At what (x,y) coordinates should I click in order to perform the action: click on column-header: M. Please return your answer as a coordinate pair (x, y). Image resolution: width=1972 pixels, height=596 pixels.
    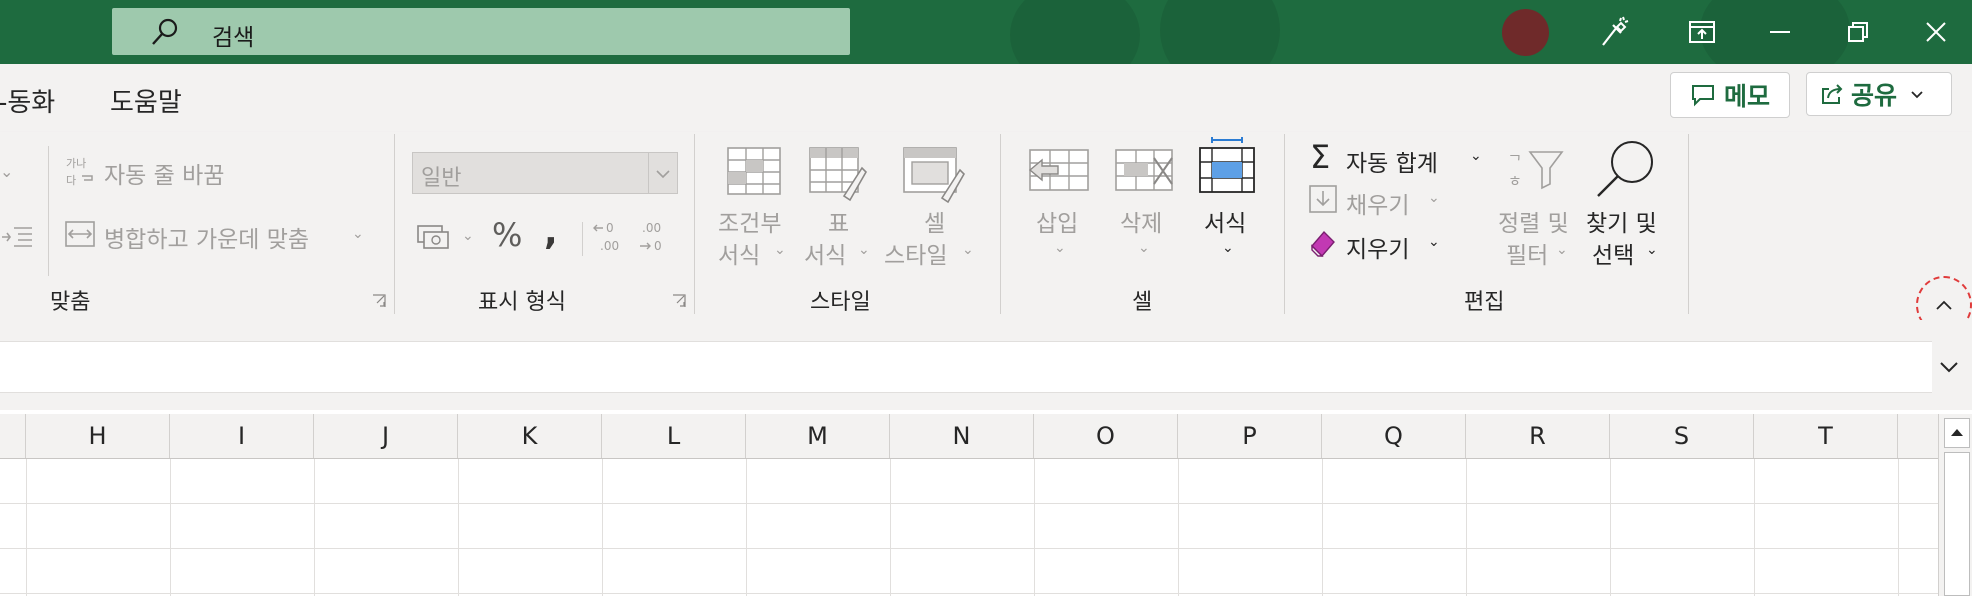
    Looking at the image, I should click on (818, 436).